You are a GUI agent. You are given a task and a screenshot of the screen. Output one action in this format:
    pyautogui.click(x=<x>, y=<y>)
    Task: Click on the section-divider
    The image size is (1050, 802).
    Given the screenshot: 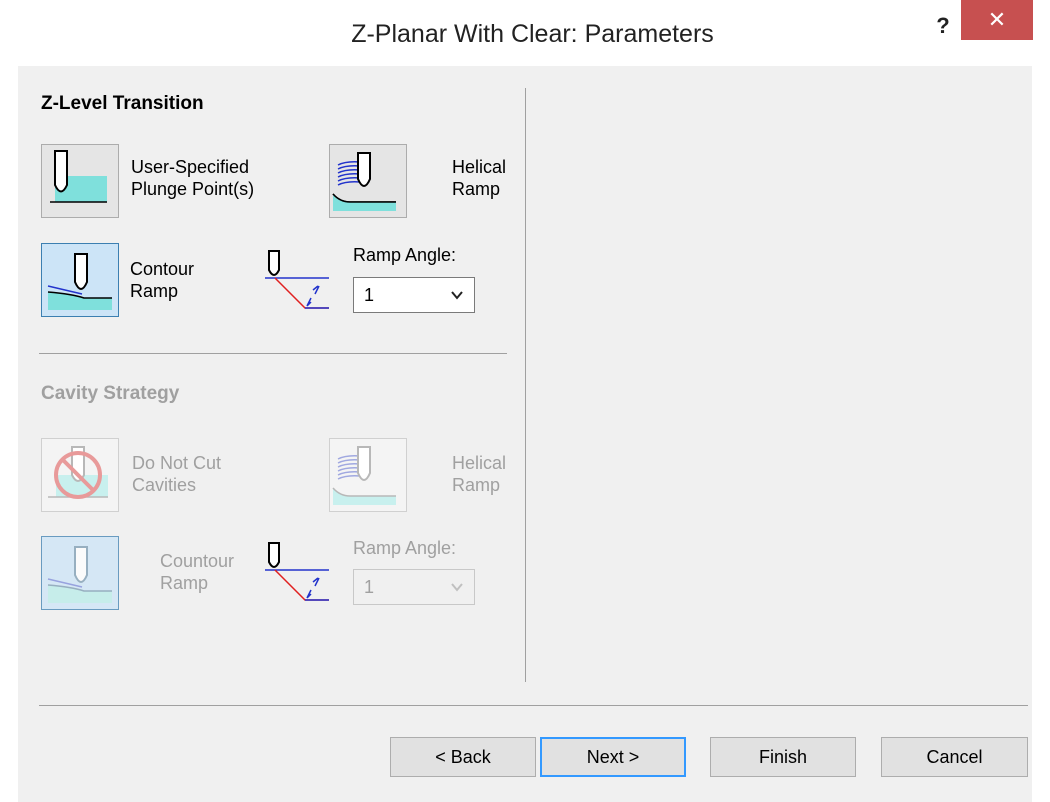 What is the action you would take?
    pyautogui.click(x=273, y=353)
    